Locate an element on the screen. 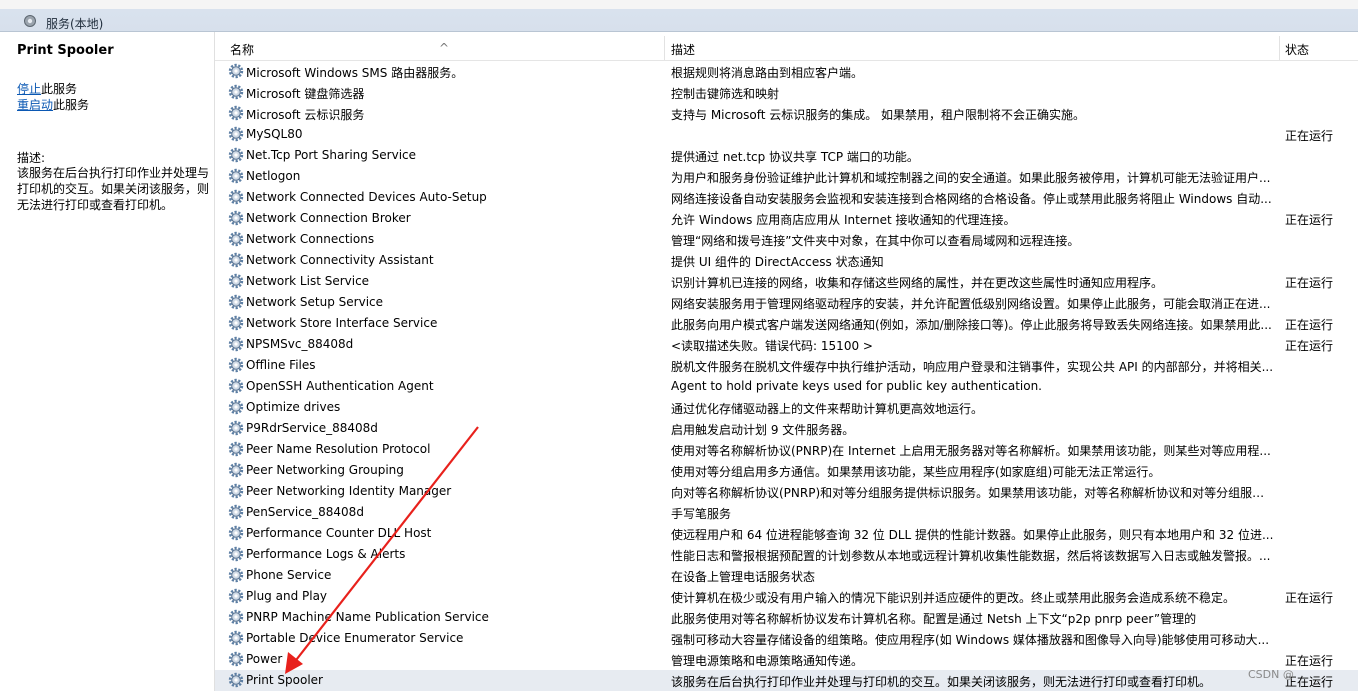 This screenshot has height=691, width=1358. annotation-arrow-line is located at coordinates (385, 545).